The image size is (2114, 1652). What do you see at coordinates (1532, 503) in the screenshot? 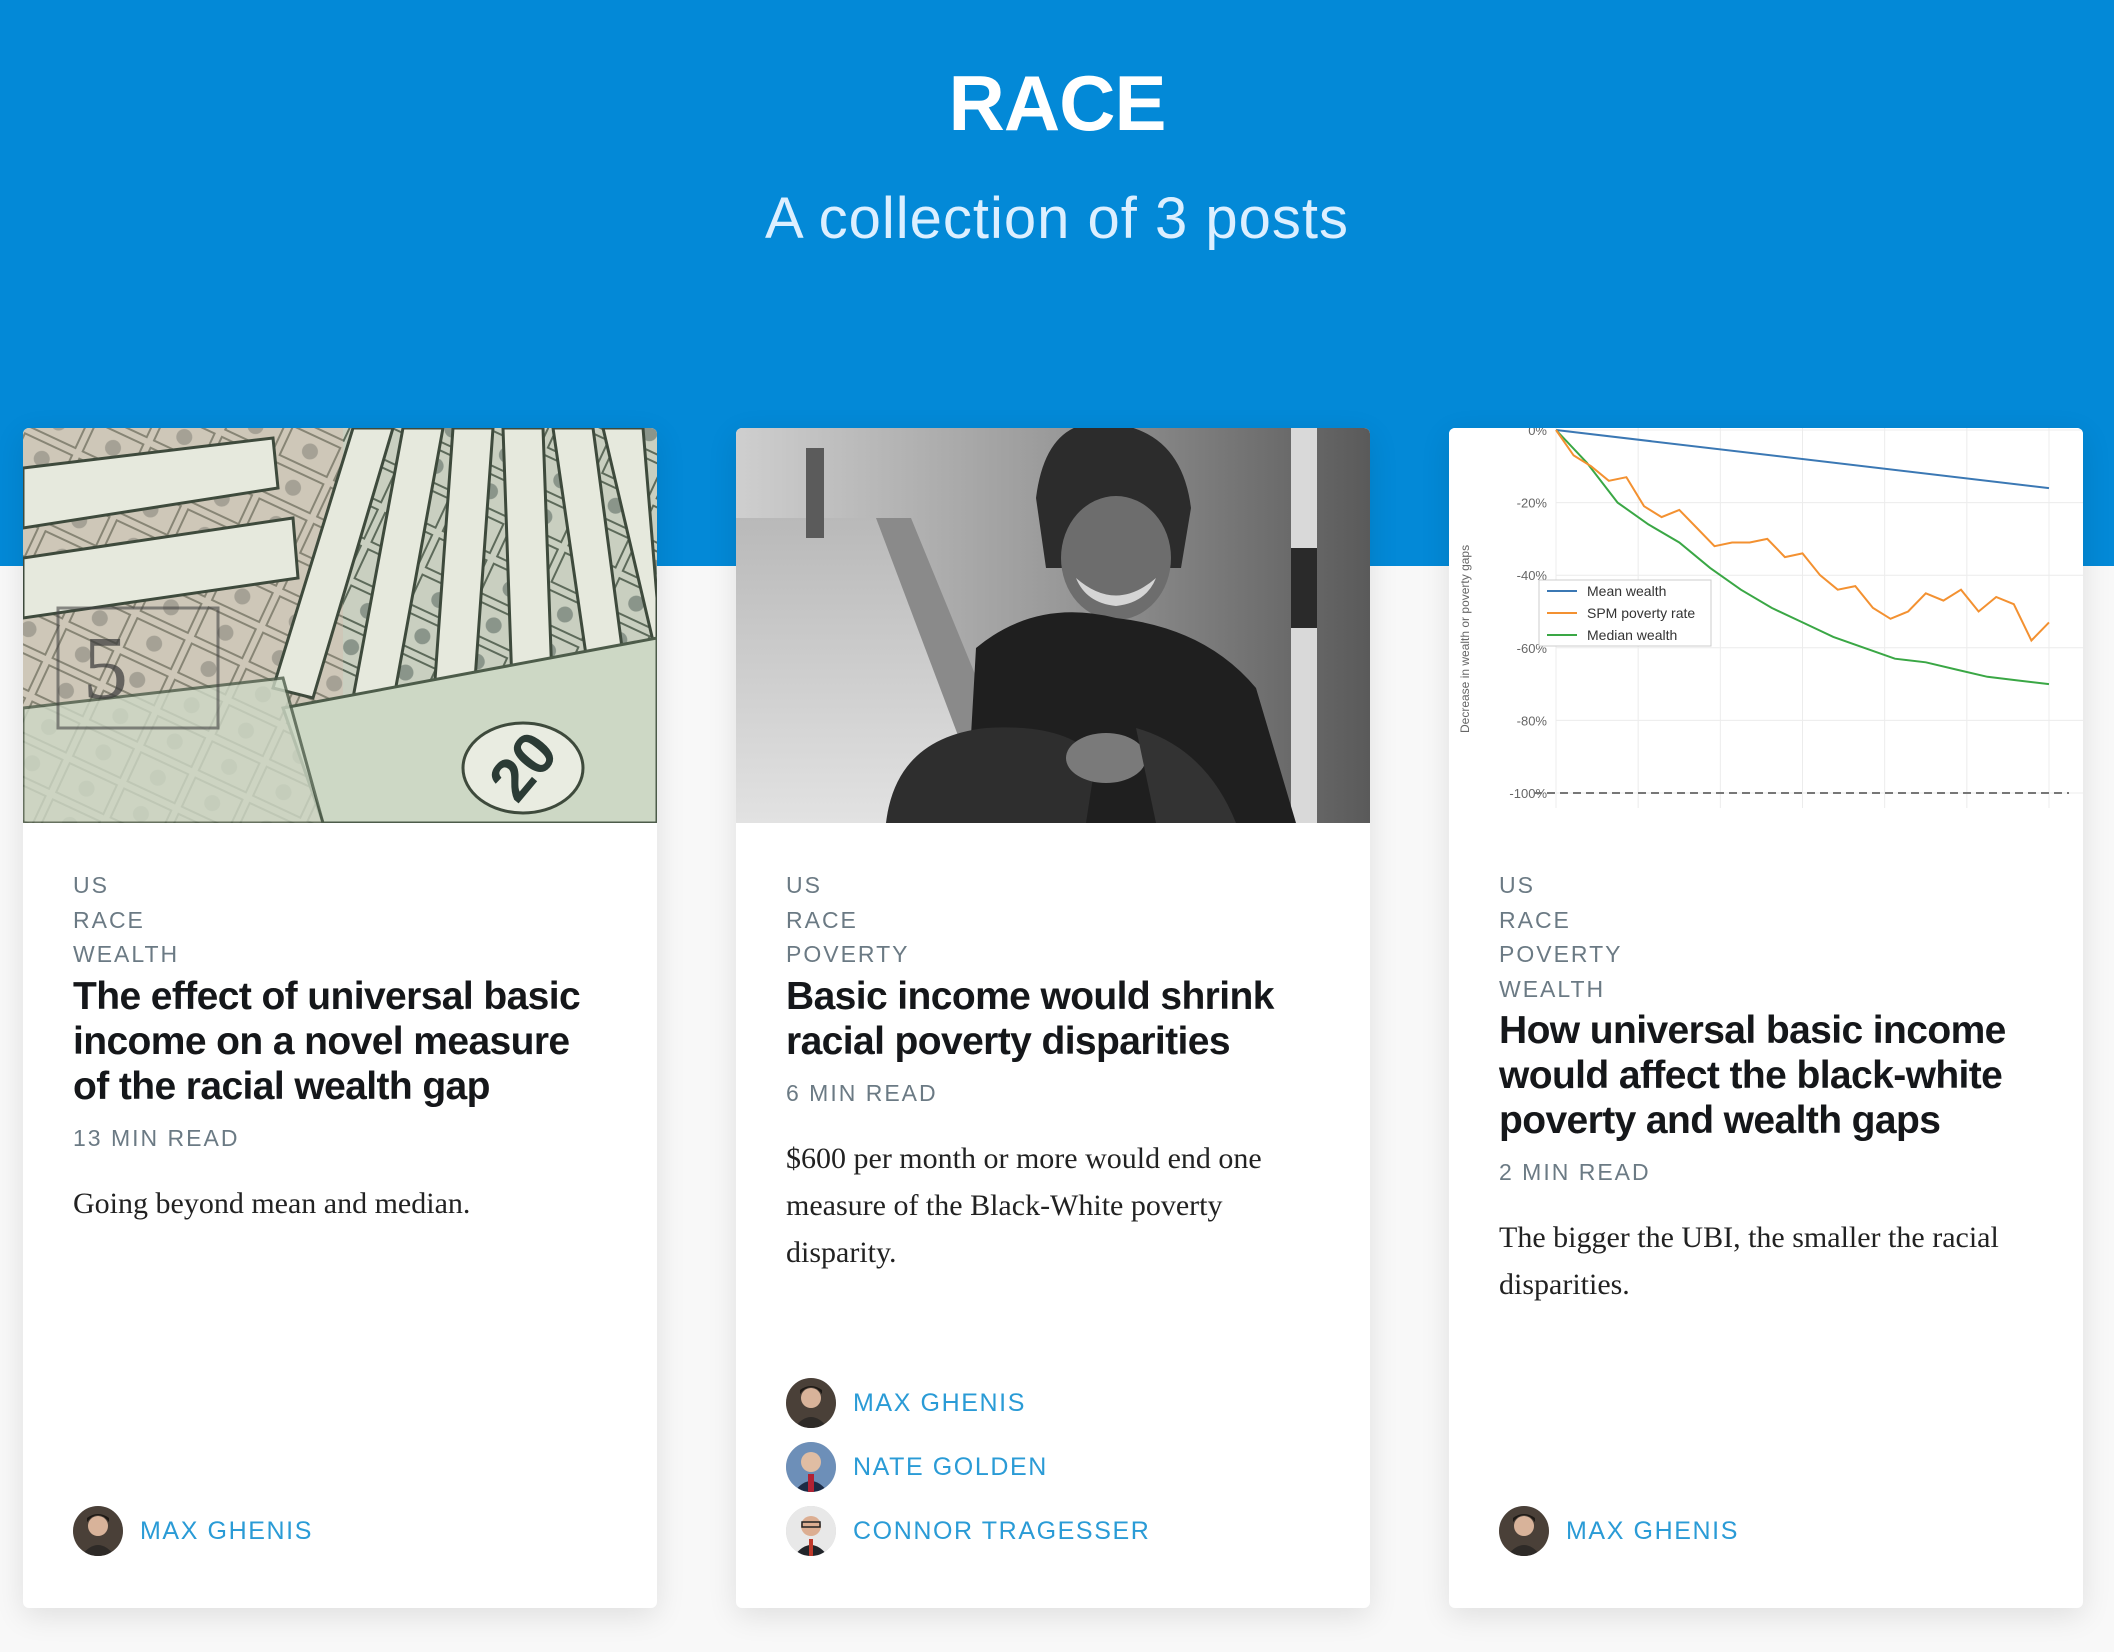
I see `chart-tick-label: -20%` at bounding box center [1532, 503].